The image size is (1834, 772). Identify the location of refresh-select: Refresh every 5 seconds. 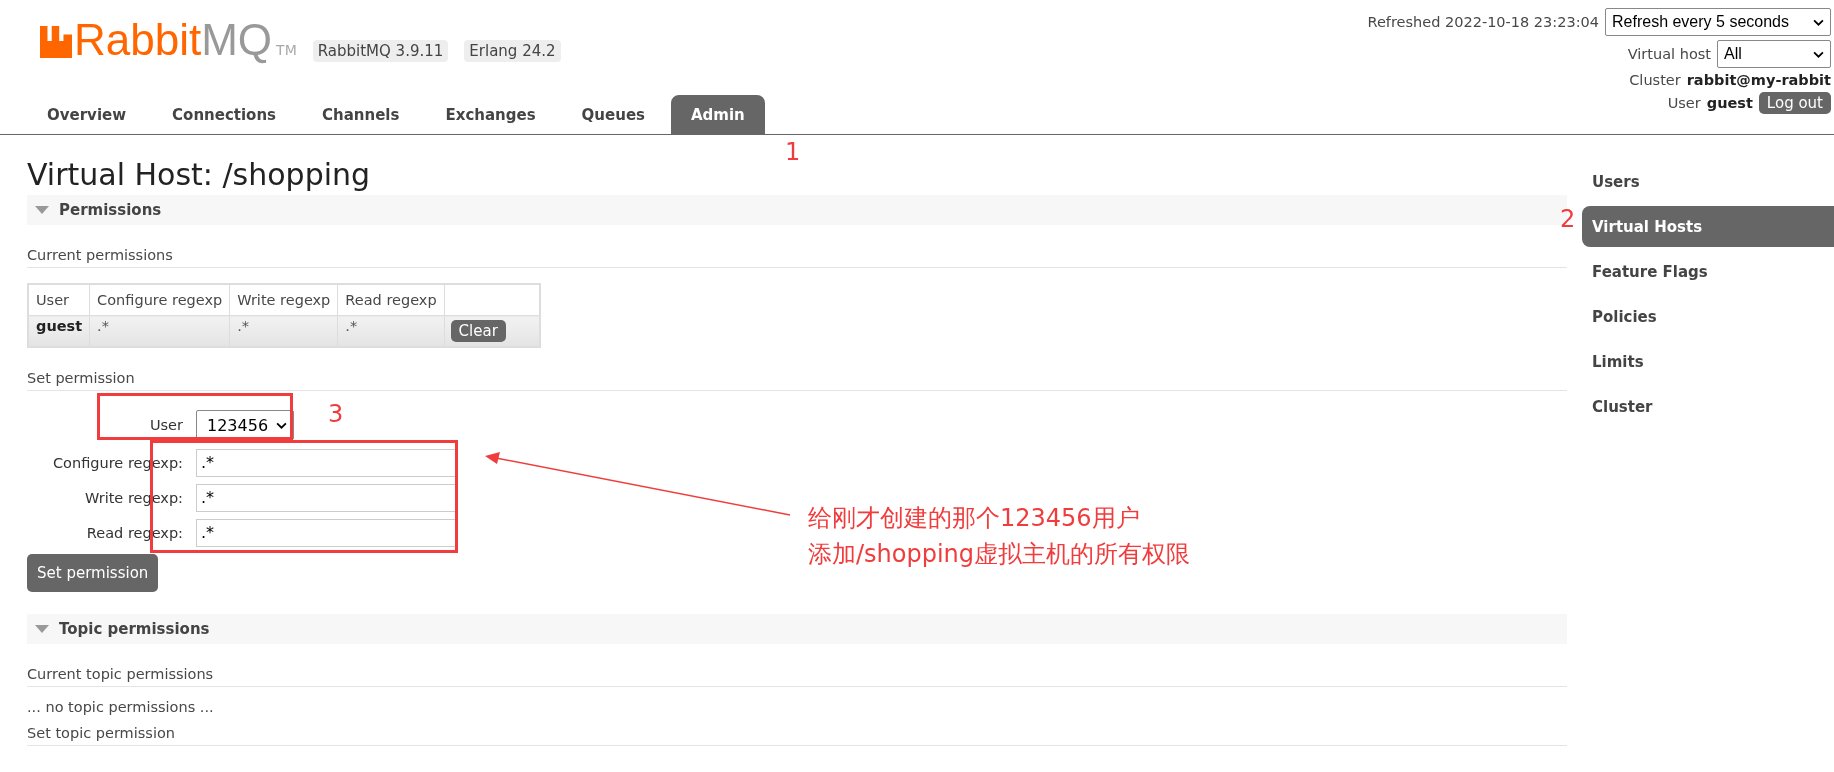
(1718, 22).